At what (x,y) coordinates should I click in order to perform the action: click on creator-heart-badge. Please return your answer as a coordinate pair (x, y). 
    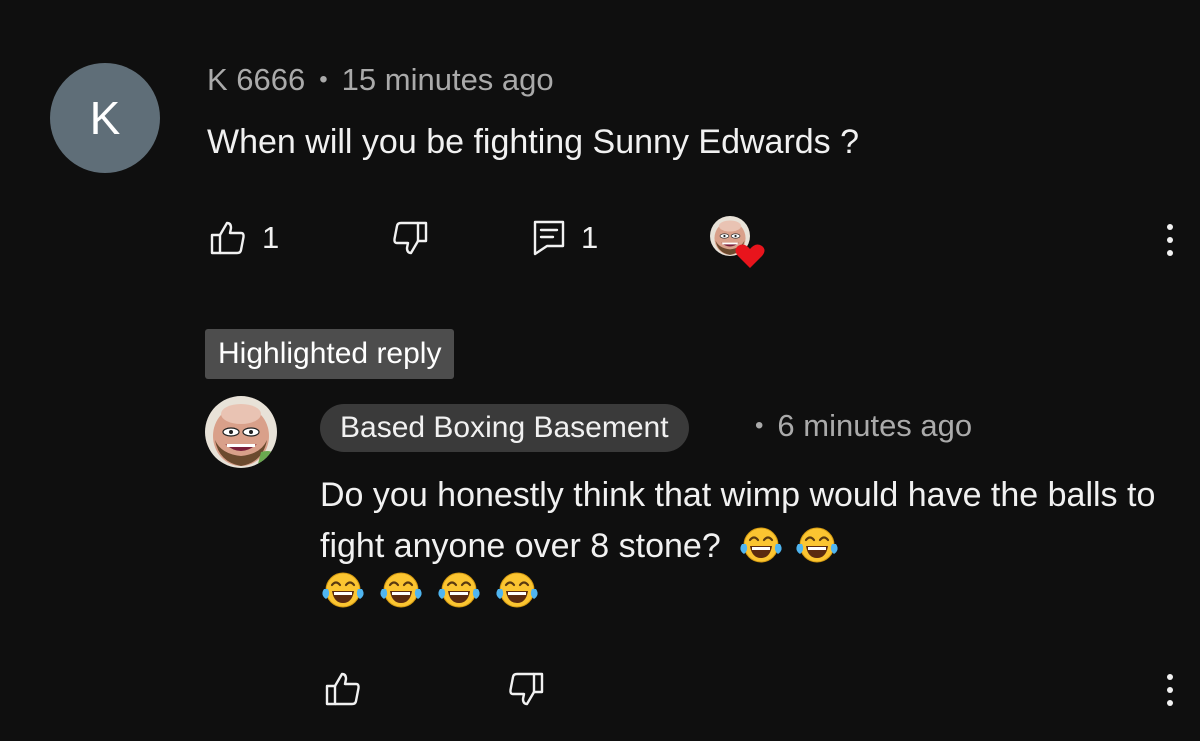
    Looking at the image, I should click on (737, 241).